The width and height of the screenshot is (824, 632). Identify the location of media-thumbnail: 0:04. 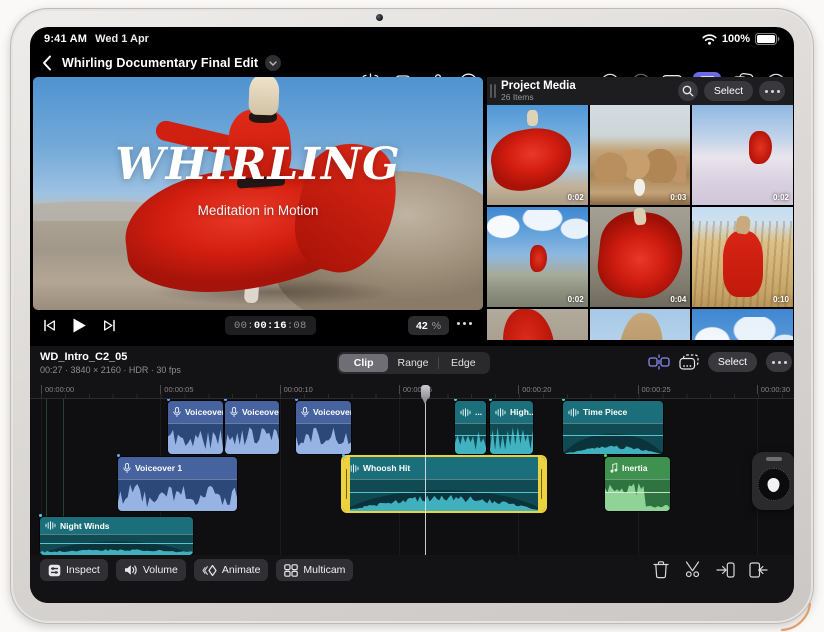
(640, 257).